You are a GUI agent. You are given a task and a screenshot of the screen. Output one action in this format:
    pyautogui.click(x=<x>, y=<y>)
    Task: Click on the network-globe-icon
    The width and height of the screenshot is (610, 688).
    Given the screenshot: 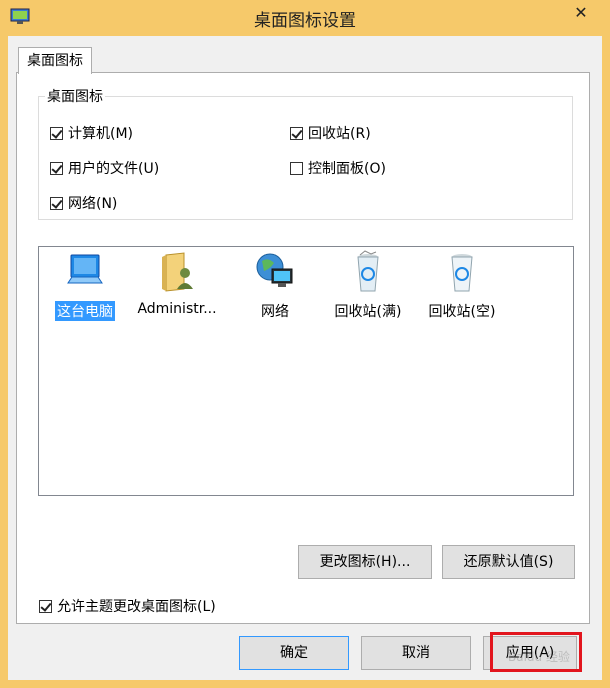 What is the action you would take?
    pyautogui.click(x=274, y=270)
    